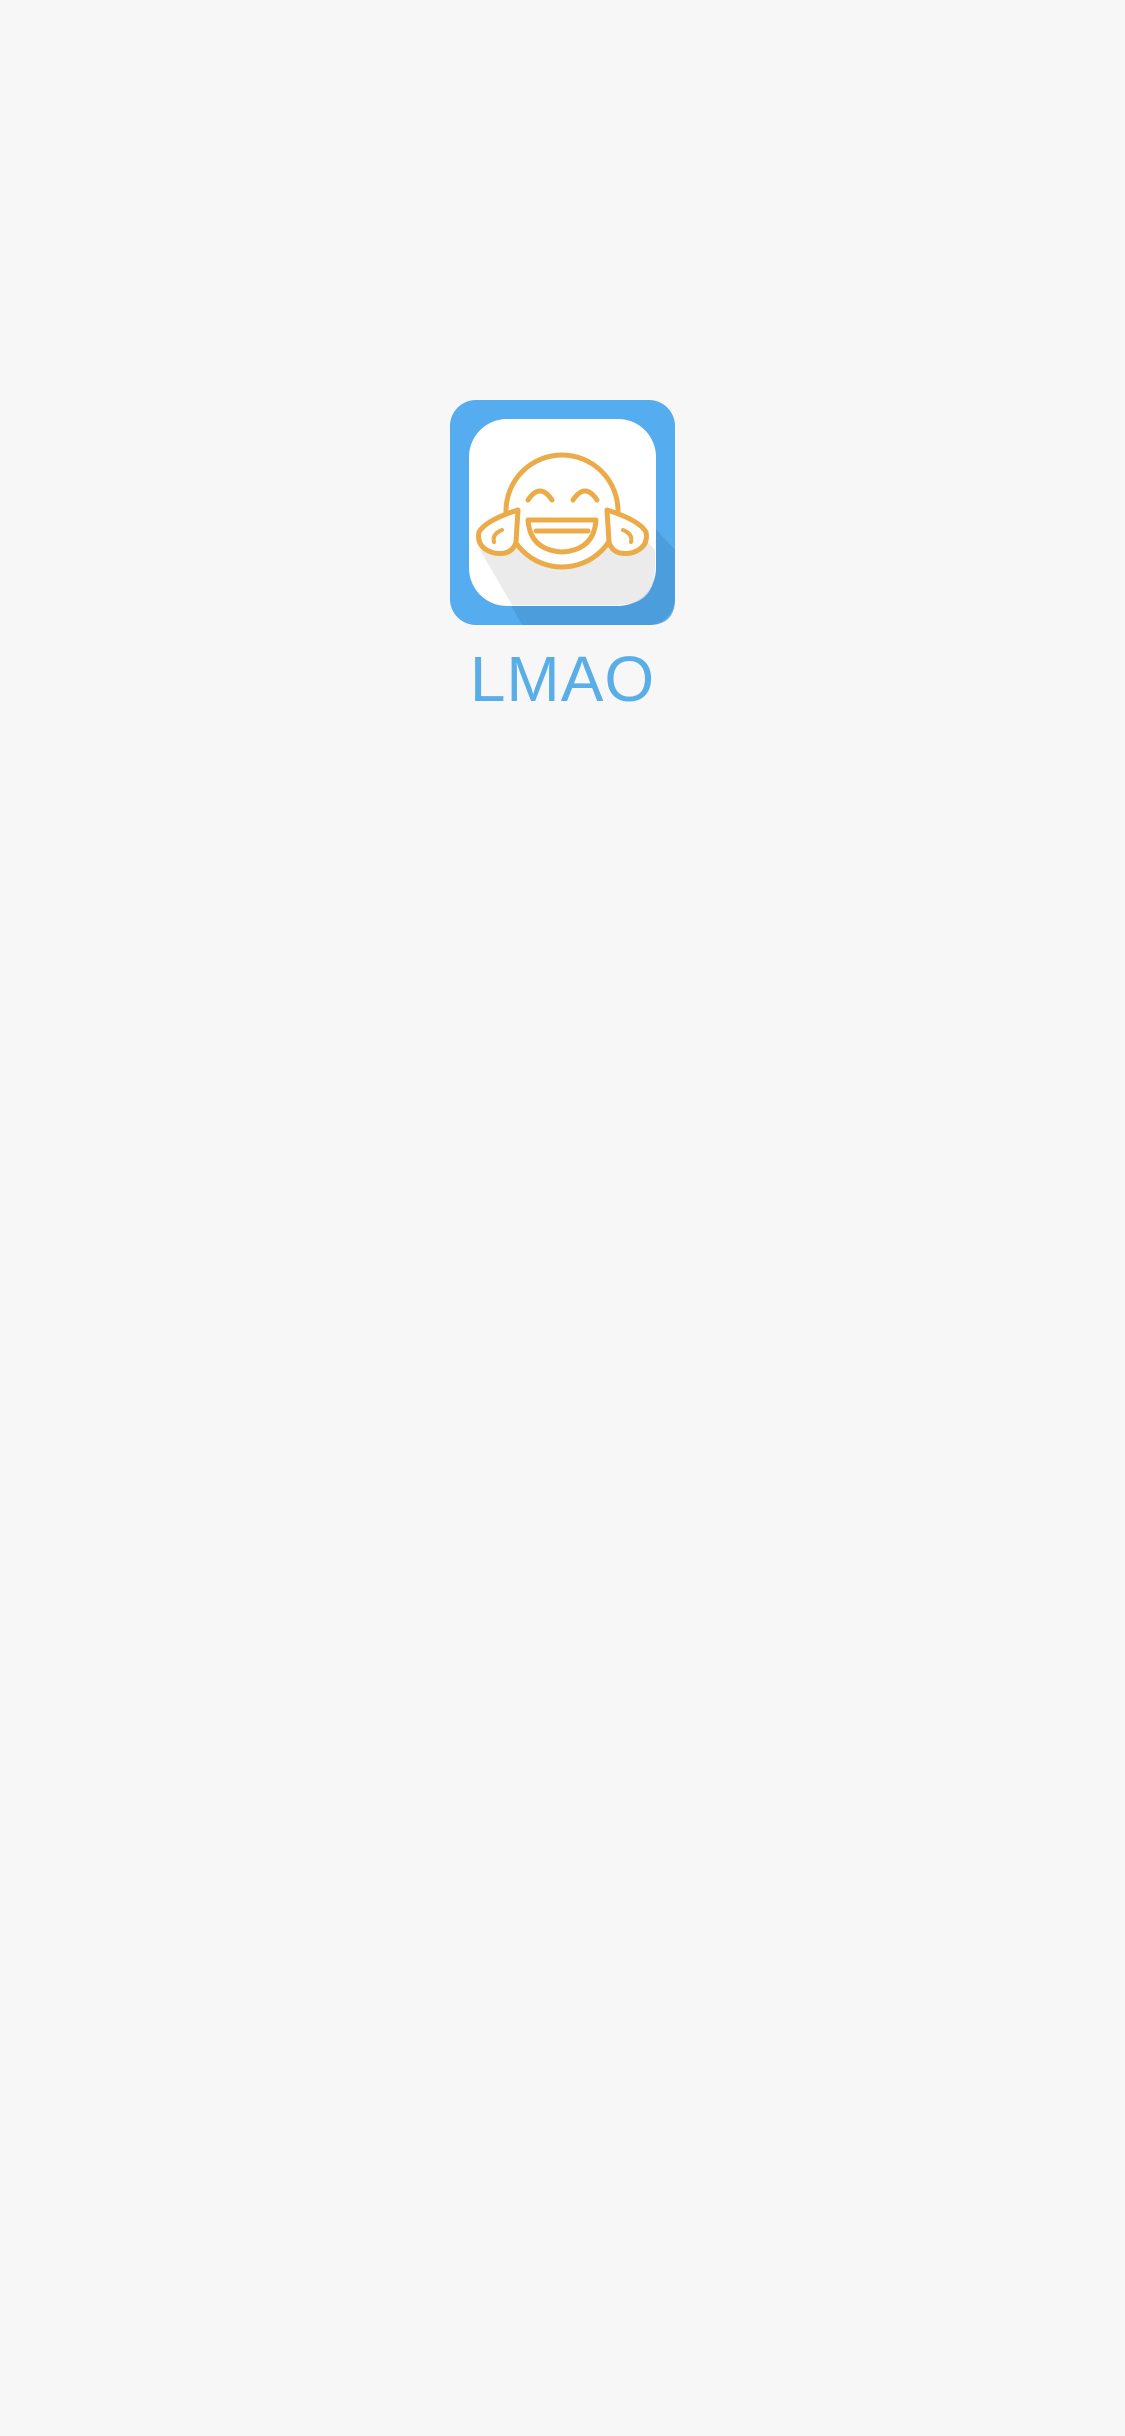 The image size is (1125, 2436). Describe the element at coordinates (562, 679) in the screenshot. I see `app-name: LMAO` at that location.